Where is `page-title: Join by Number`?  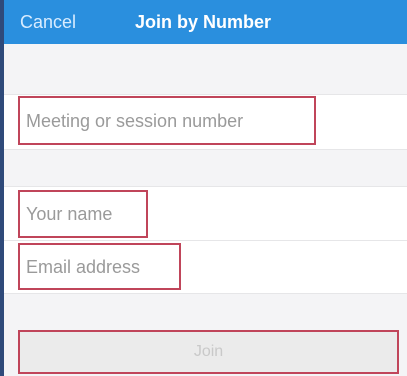
page-title: Join by Number is located at coordinates (203, 22).